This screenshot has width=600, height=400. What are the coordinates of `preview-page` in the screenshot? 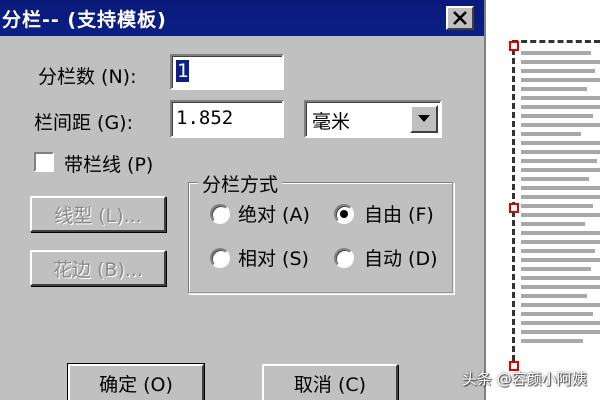 It's located at (554, 205).